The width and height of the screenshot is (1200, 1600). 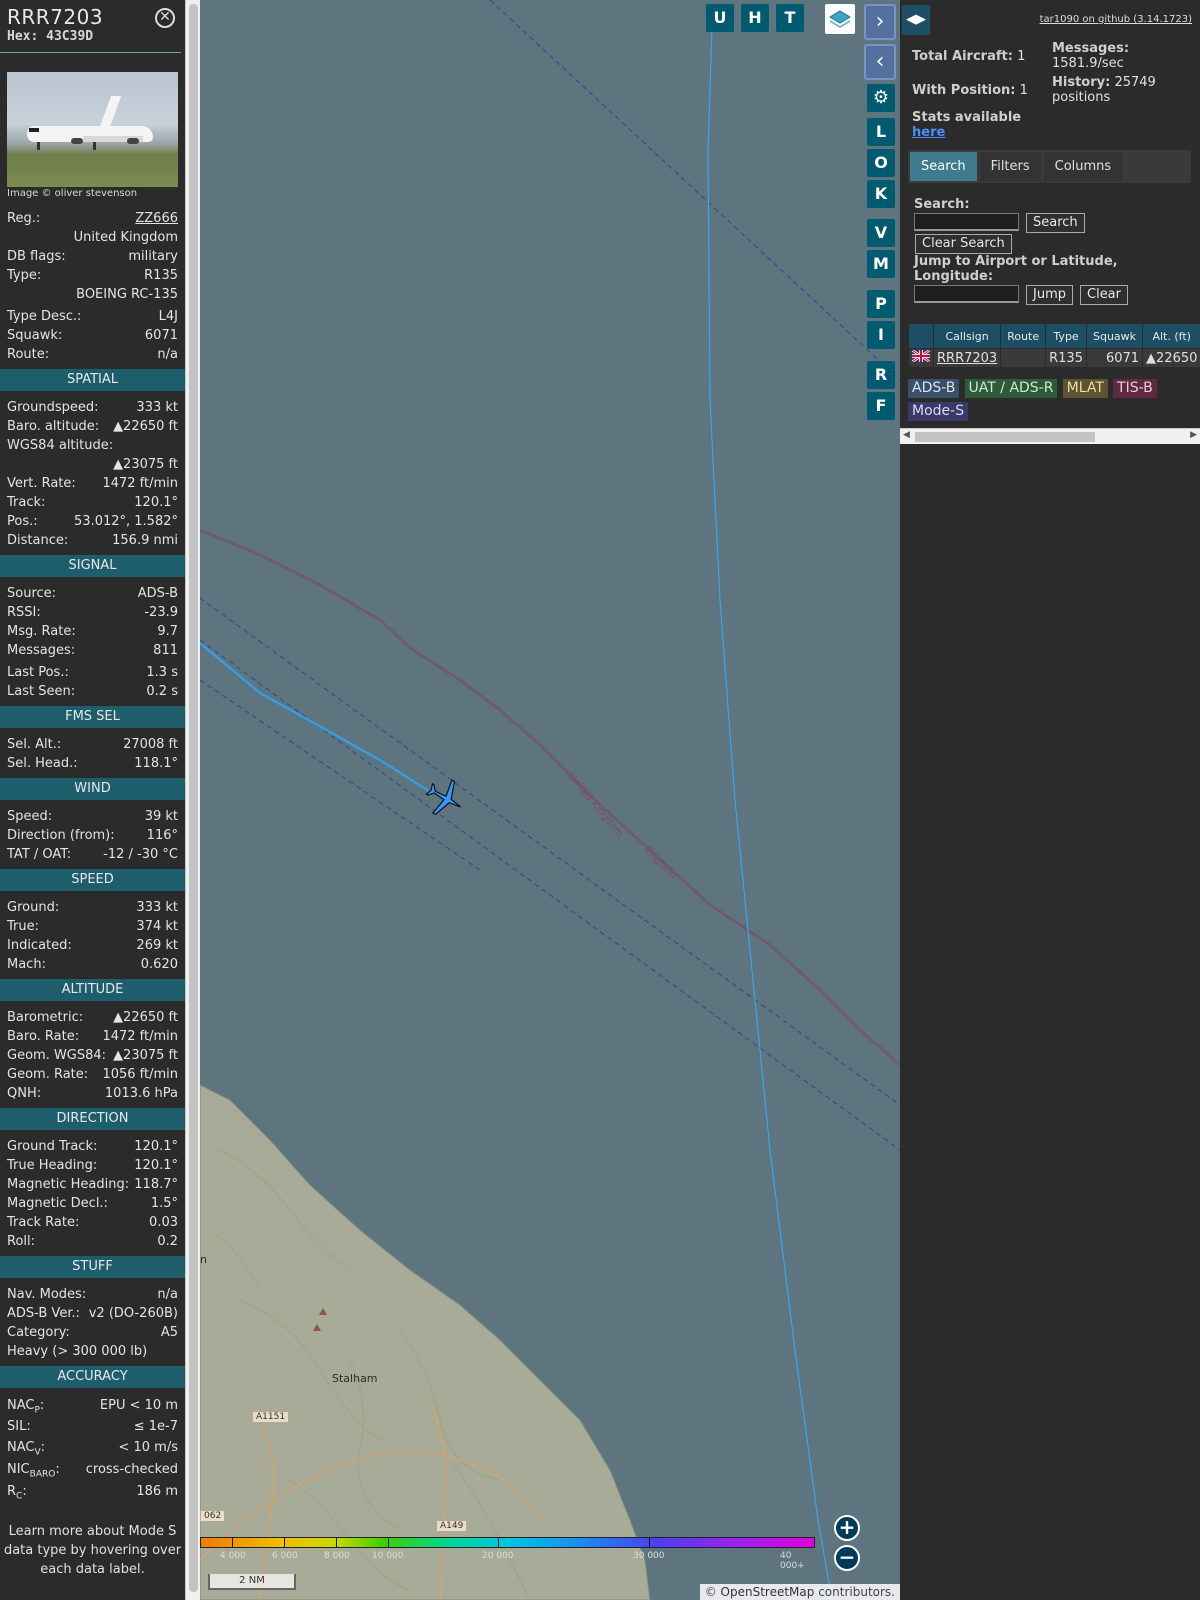 What do you see at coordinates (203, 1259) in the screenshot?
I see `label-edge: n` at bounding box center [203, 1259].